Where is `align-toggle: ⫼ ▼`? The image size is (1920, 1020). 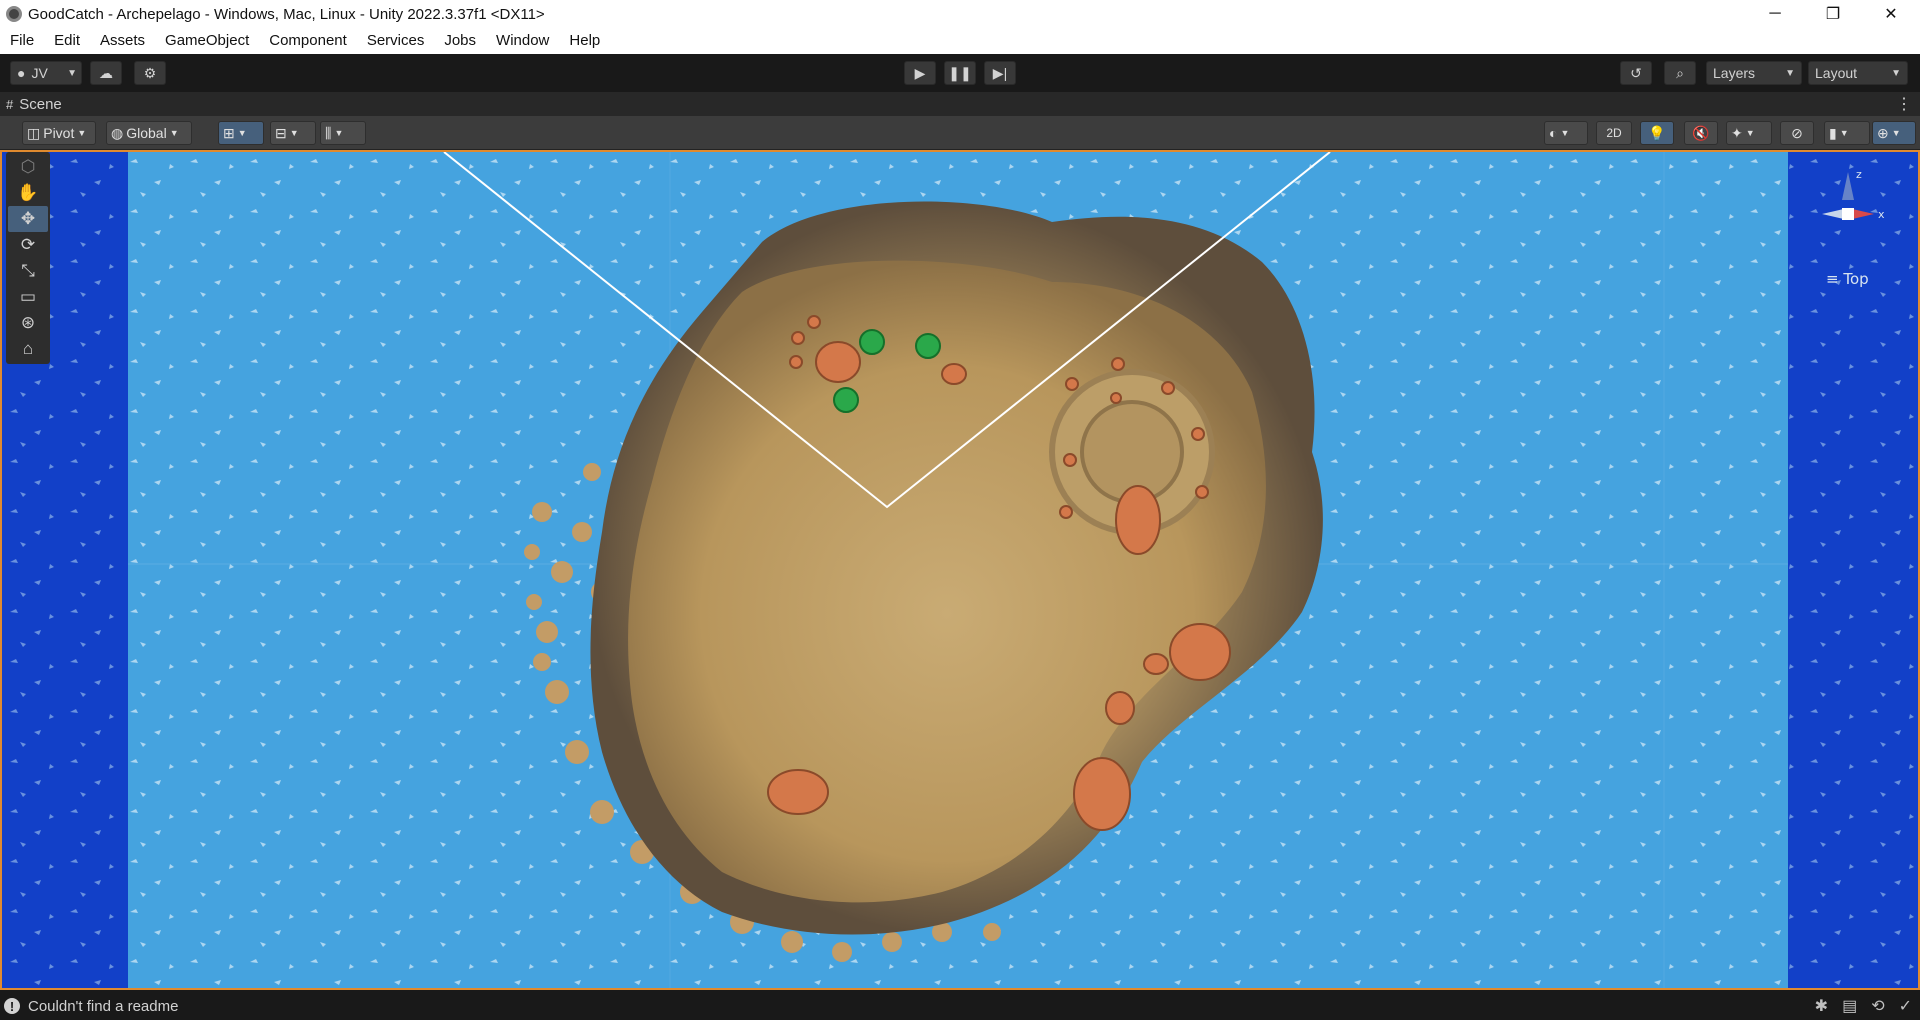
align-toggle: ⫼ ▼ is located at coordinates (343, 133).